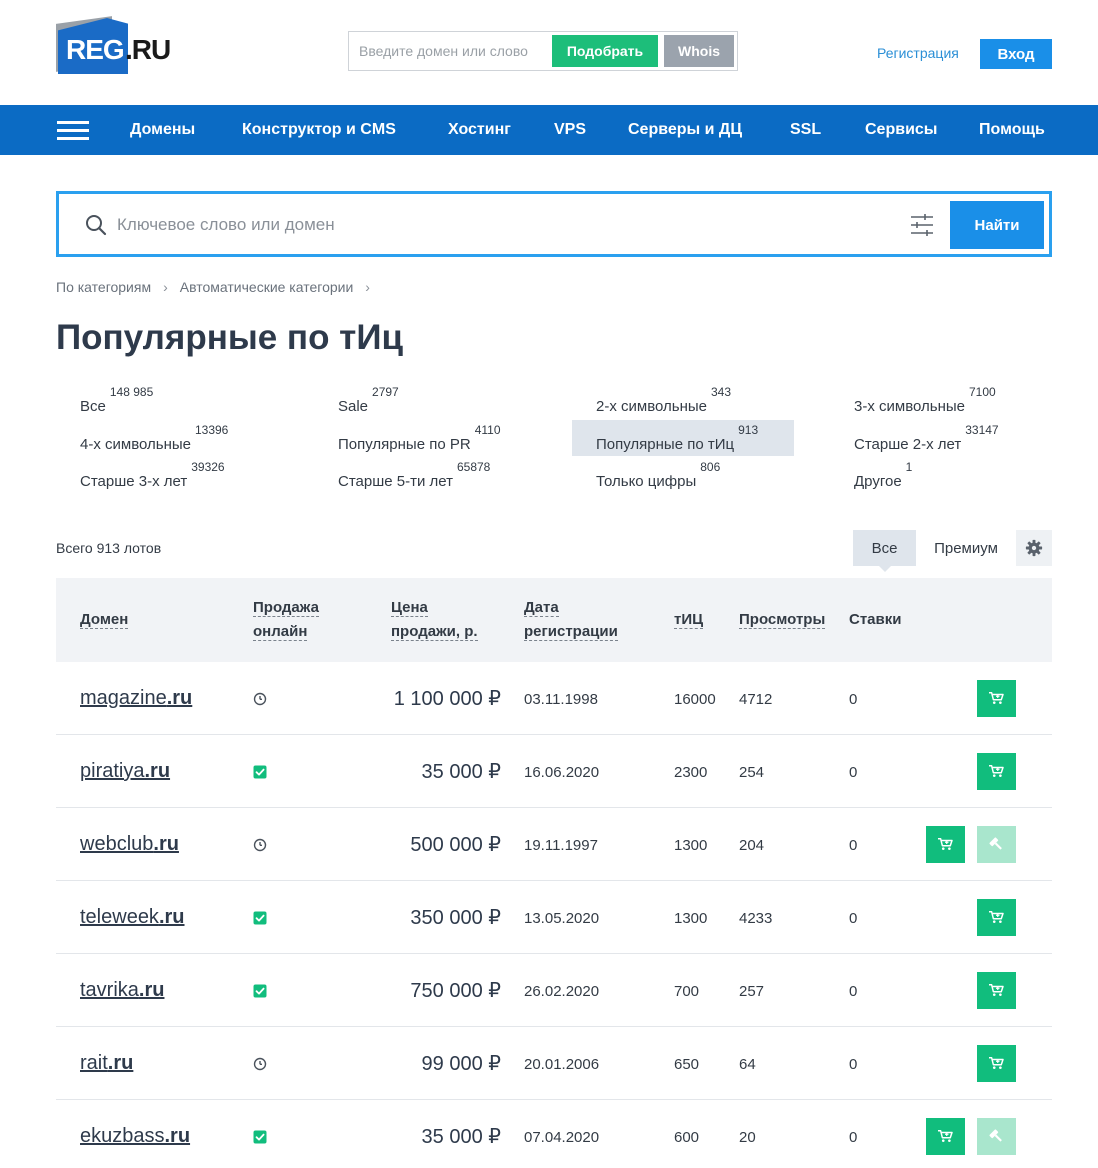 This screenshot has width=1098, height=1168. What do you see at coordinates (104, 620) in the screenshot?
I see `column-domain: Домен` at bounding box center [104, 620].